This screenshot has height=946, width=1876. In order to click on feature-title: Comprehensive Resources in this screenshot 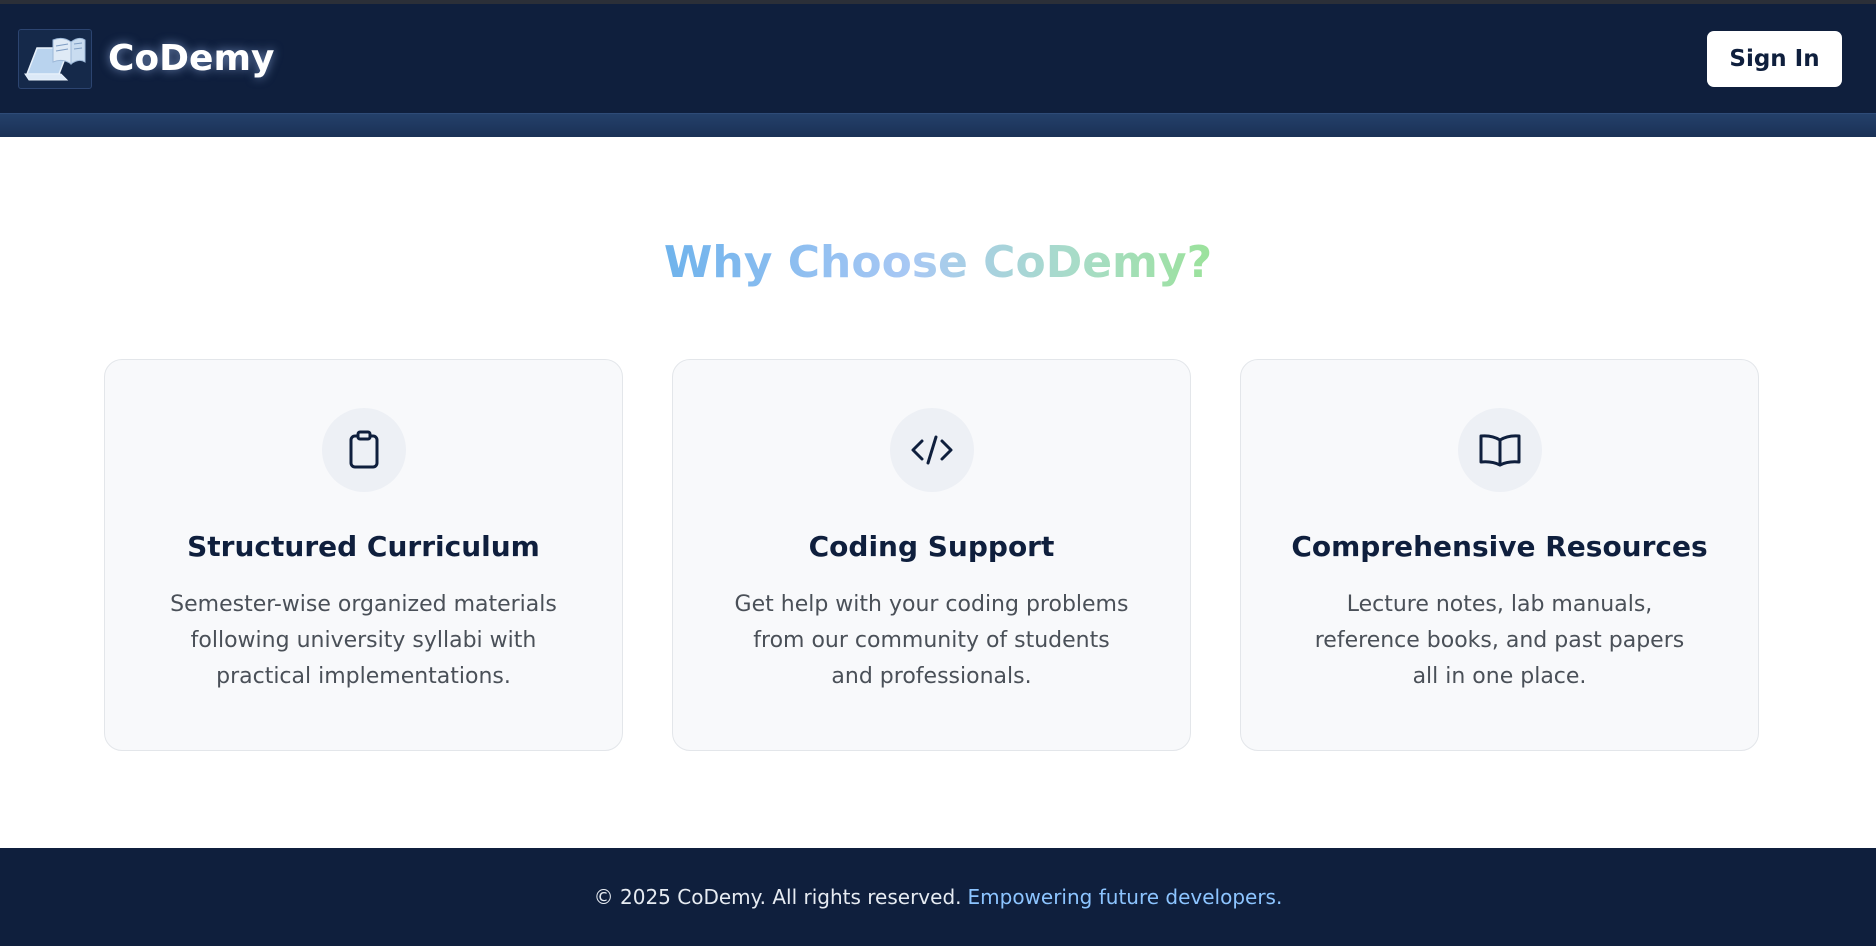, I will do `click(1499, 546)`.